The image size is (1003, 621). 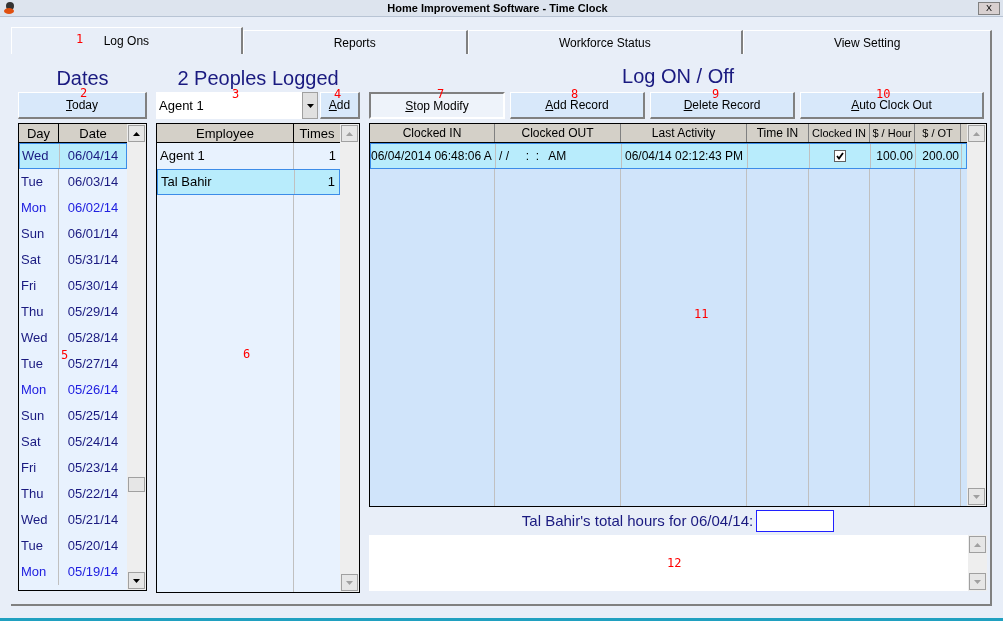 I want to click on date-text: 06/03/14, so click(x=93, y=182).